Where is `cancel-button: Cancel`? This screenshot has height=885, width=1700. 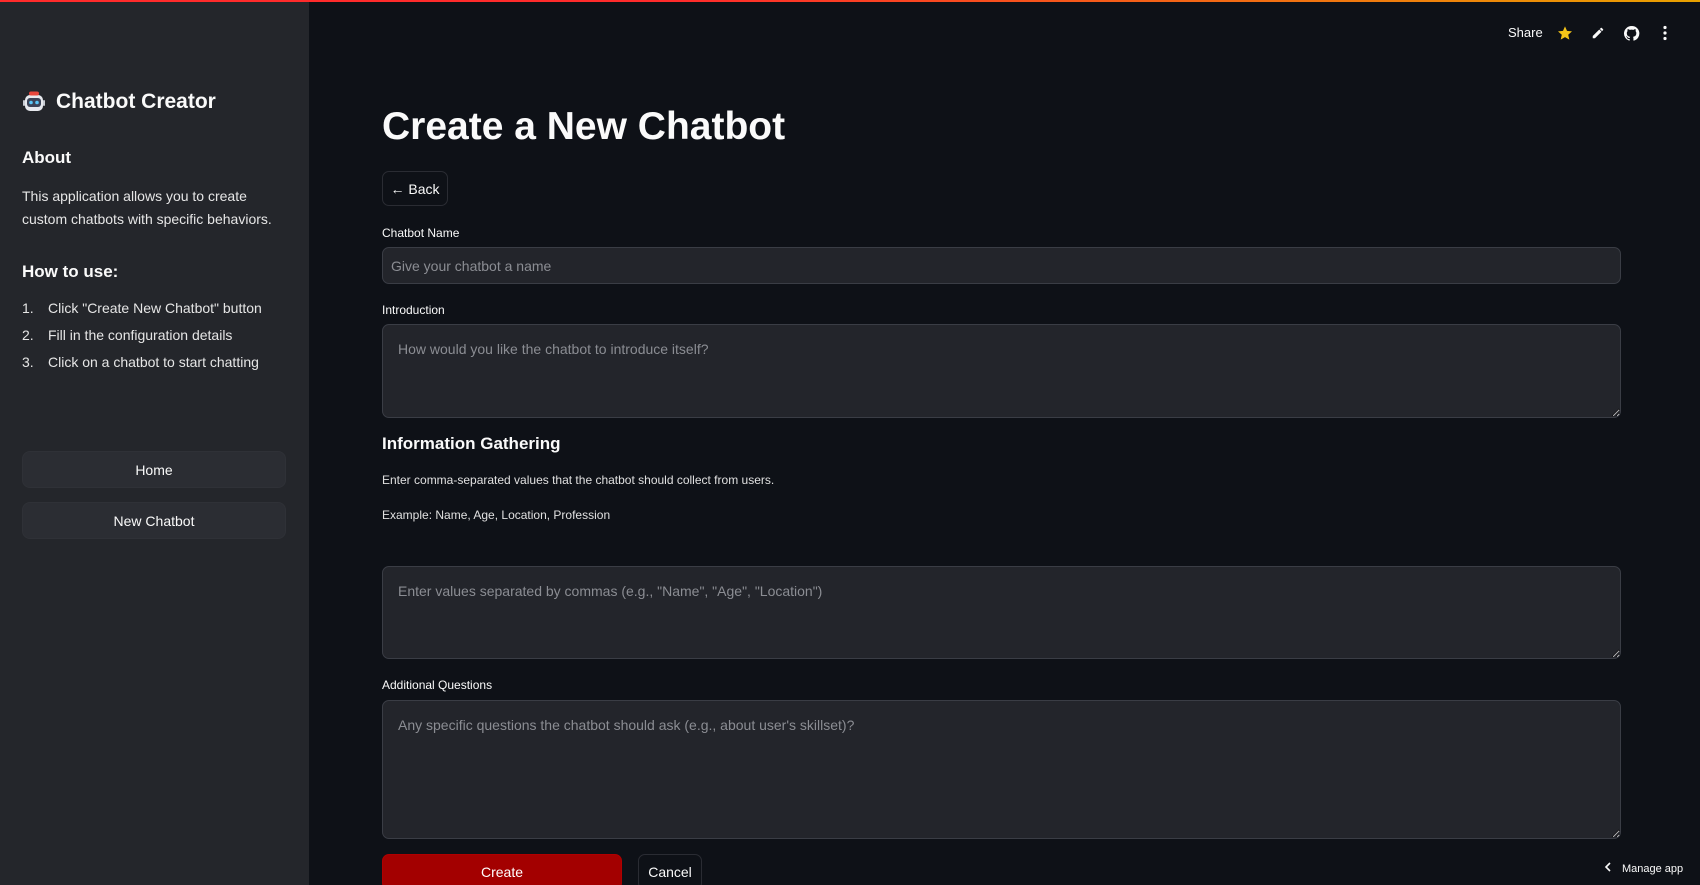
cancel-button: Cancel is located at coordinates (670, 869).